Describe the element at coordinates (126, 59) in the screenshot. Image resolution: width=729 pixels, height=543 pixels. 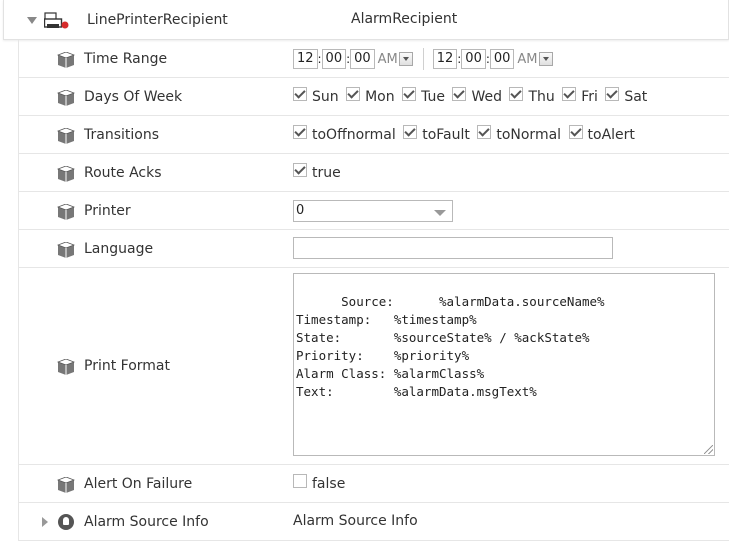
I see `label-time-range: Time Range` at that location.